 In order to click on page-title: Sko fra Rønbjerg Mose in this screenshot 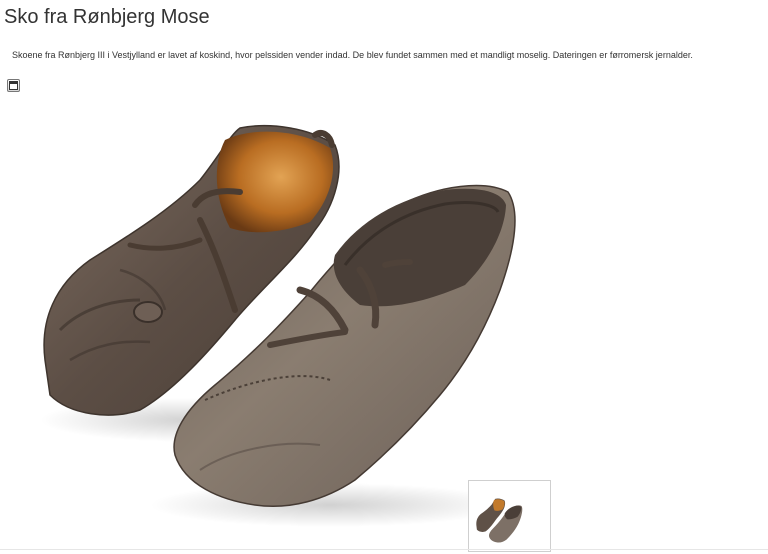, I will do `click(107, 17)`.